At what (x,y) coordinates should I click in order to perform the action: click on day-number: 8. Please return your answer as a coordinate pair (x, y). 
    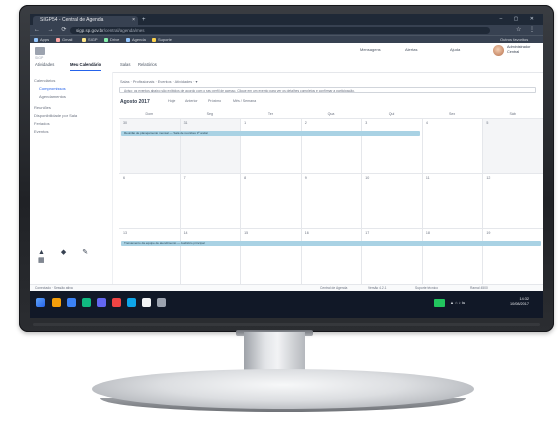
    Looking at the image, I should click on (245, 178).